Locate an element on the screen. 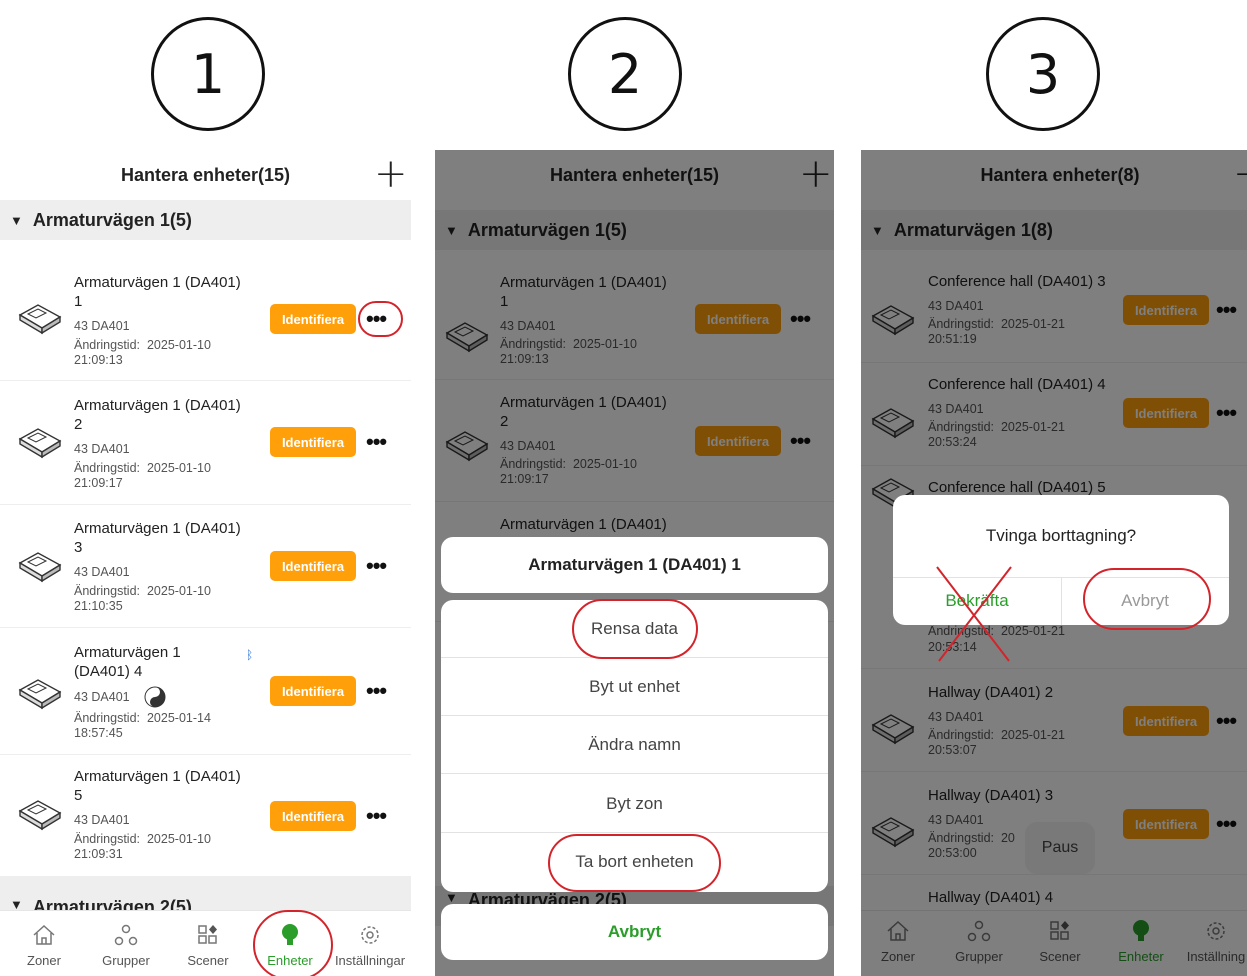 The height and width of the screenshot is (976, 1247). changed-clock: 21:10:35 is located at coordinates (98, 606).